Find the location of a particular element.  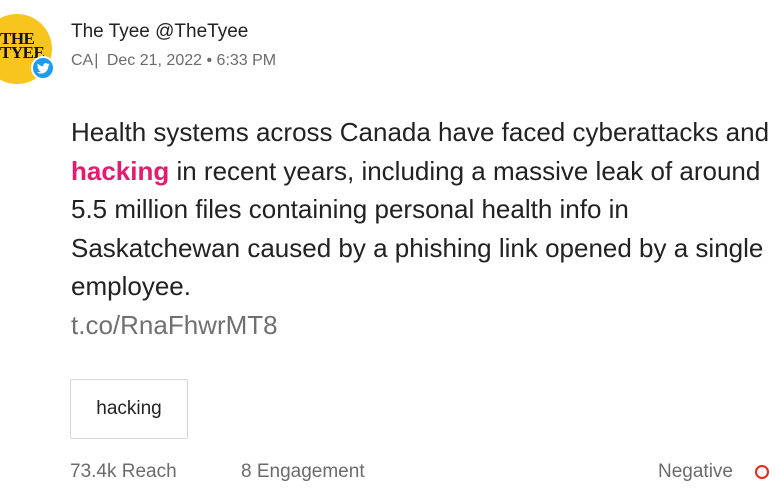

post-date: Dec 21, 2022 is located at coordinates (154, 60).